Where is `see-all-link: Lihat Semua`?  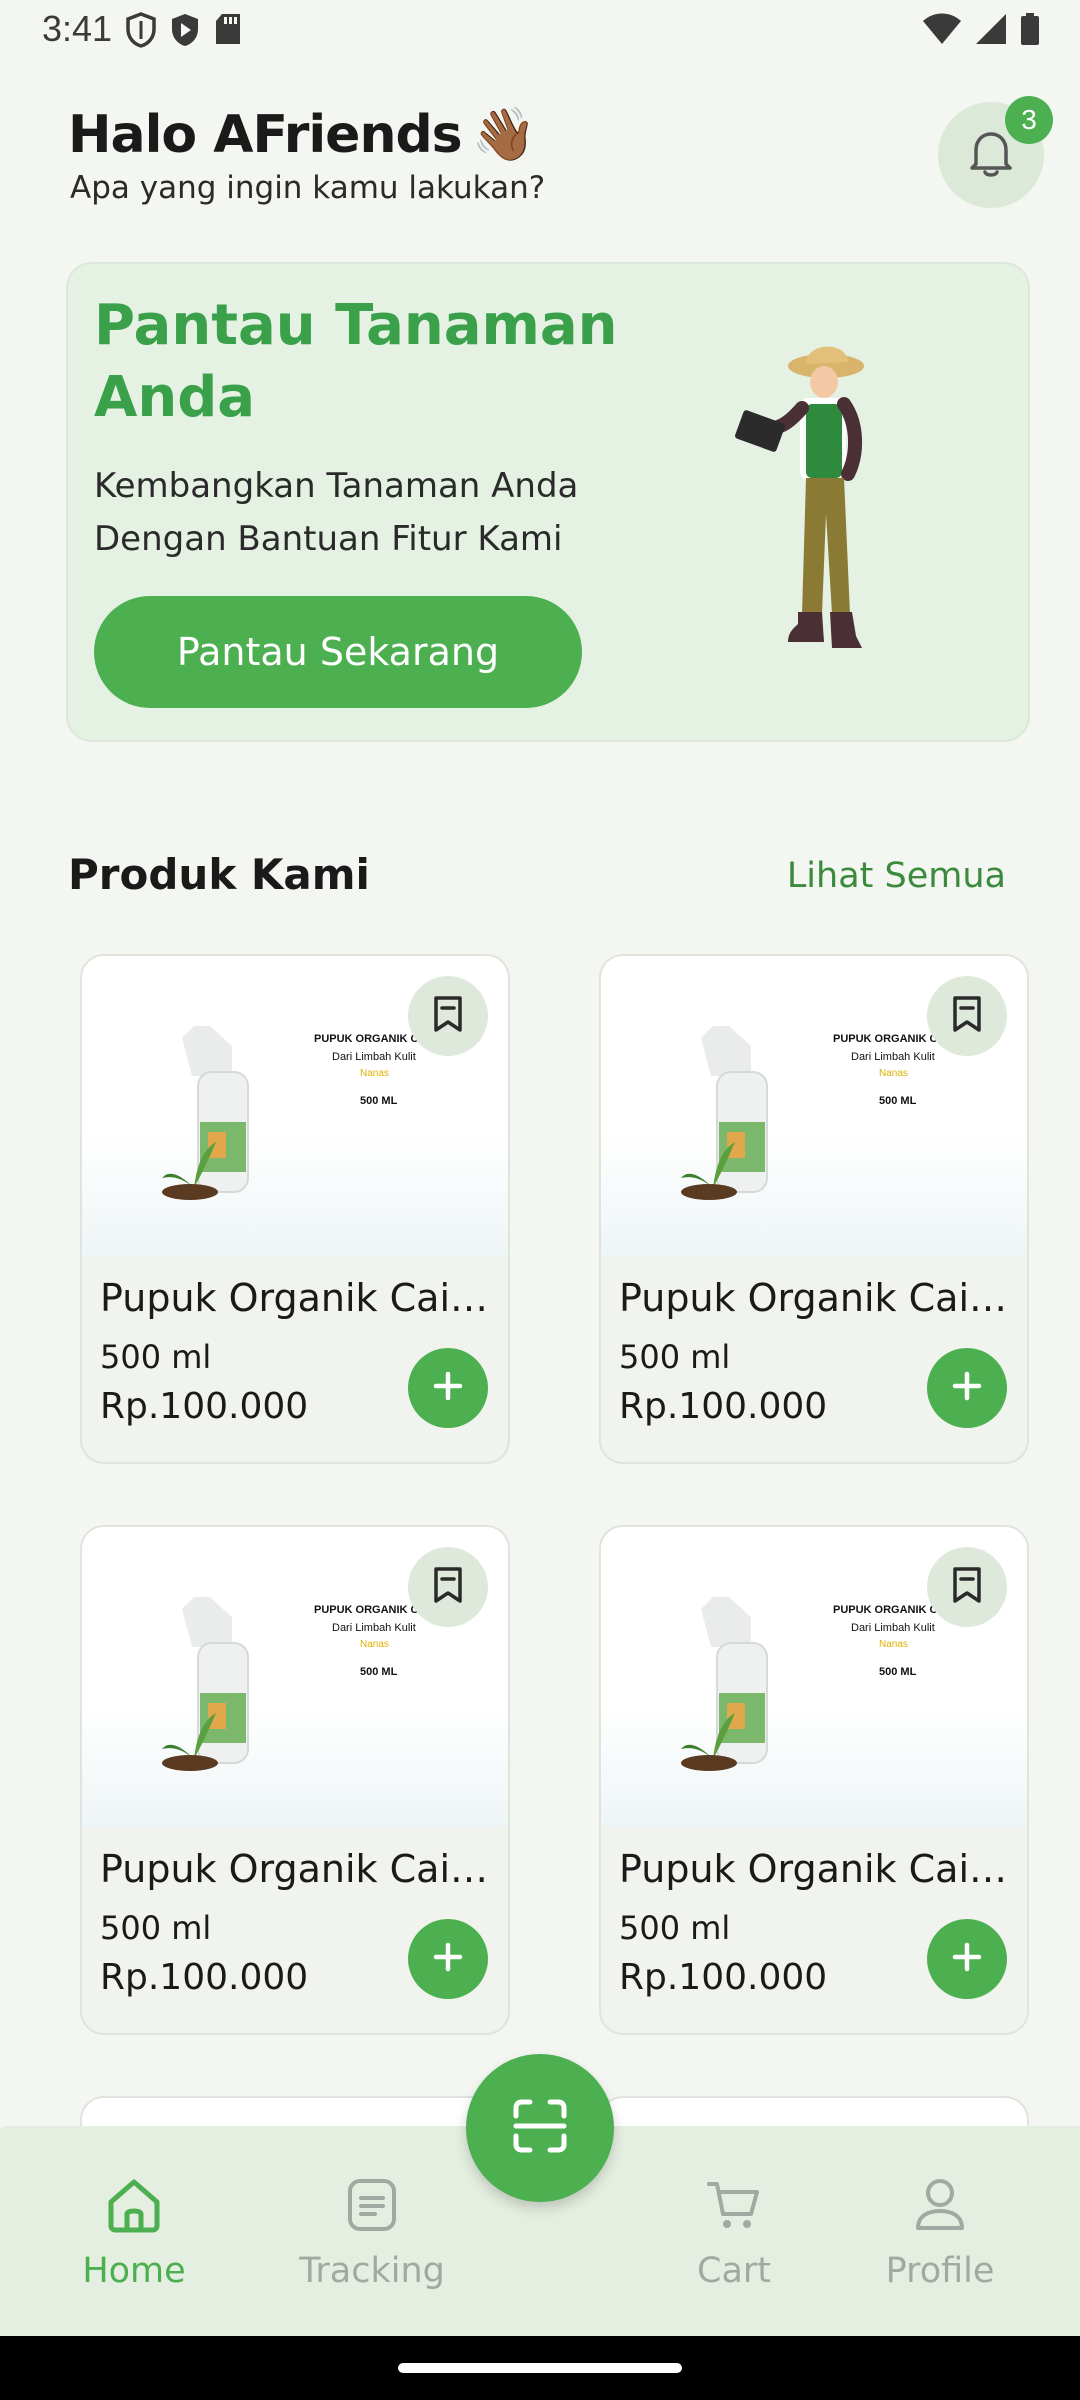 see-all-link: Lihat Semua is located at coordinates (896, 876).